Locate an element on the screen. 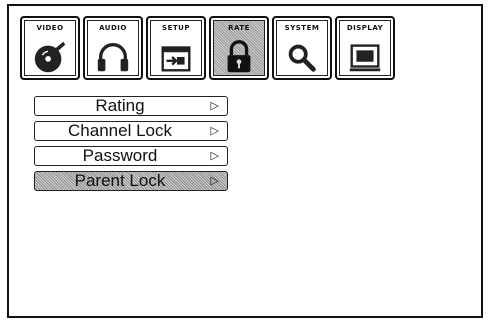  tab-setup: SETUP is located at coordinates (176, 48).